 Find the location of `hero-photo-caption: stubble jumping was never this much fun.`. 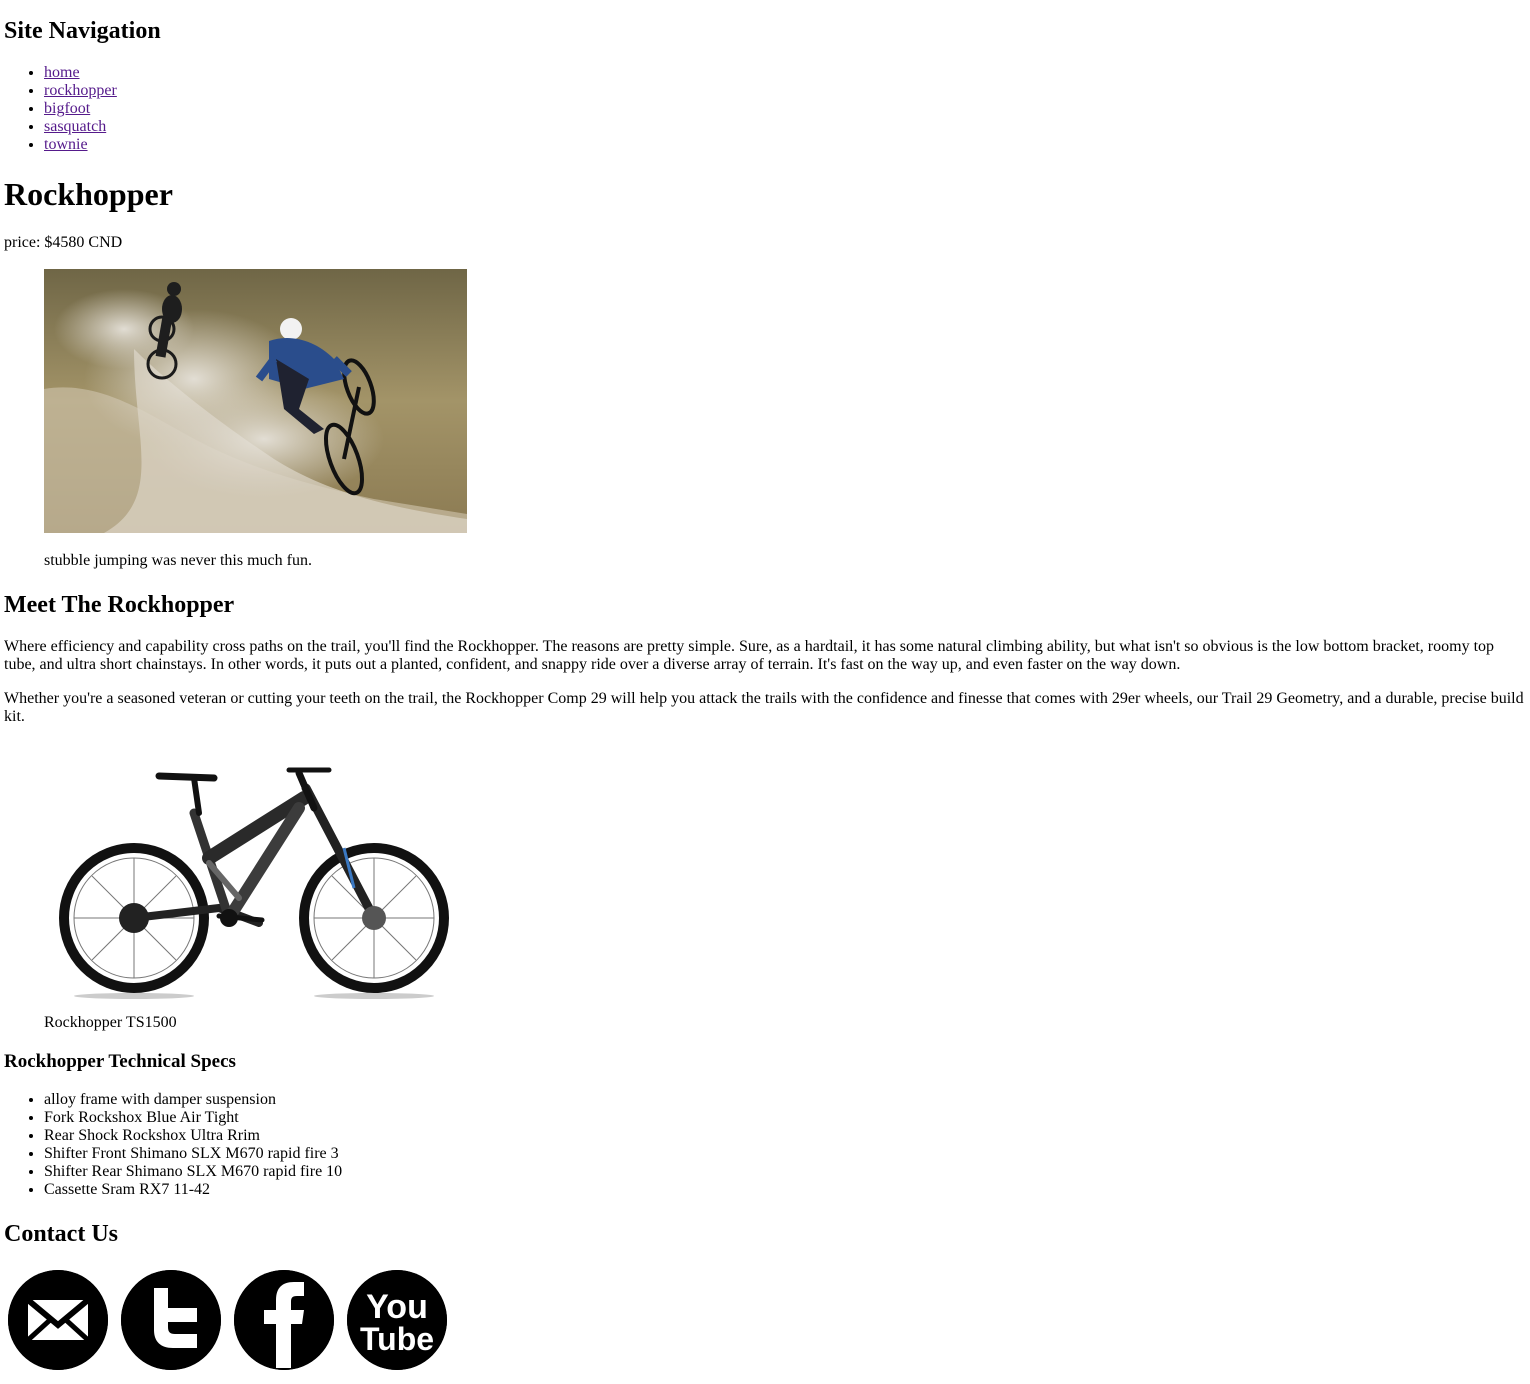

hero-photo-caption: stubble jumping was never this much fun. is located at coordinates (178, 560).